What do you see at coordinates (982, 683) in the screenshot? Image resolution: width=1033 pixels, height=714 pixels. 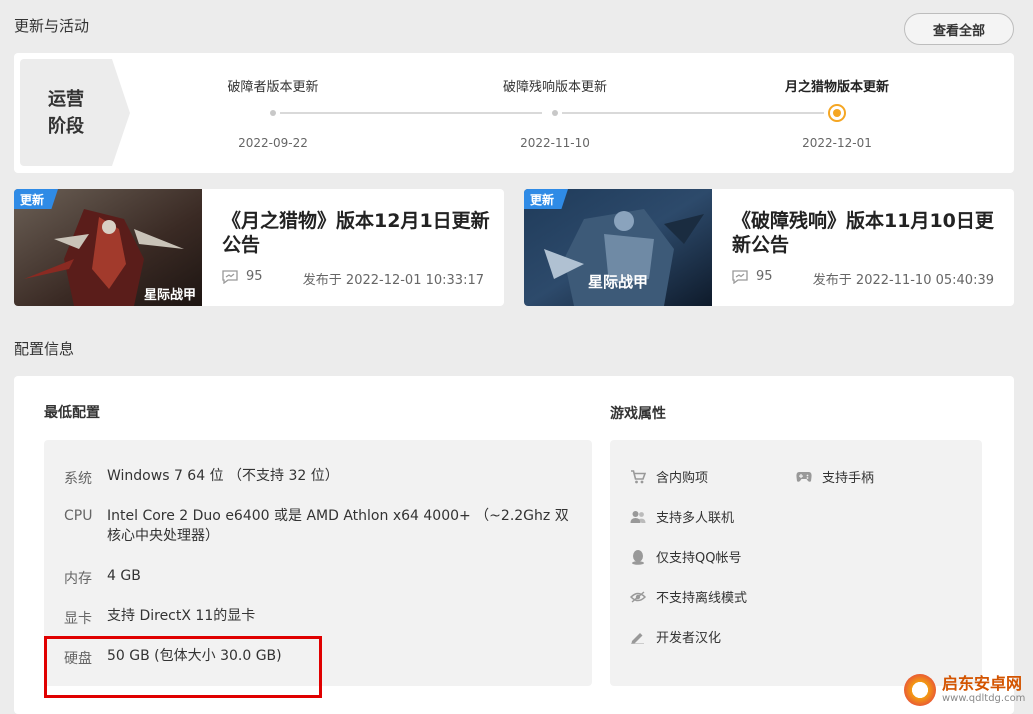 I see `watermark-name: 启东安卓网` at bounding box center [982, 683].